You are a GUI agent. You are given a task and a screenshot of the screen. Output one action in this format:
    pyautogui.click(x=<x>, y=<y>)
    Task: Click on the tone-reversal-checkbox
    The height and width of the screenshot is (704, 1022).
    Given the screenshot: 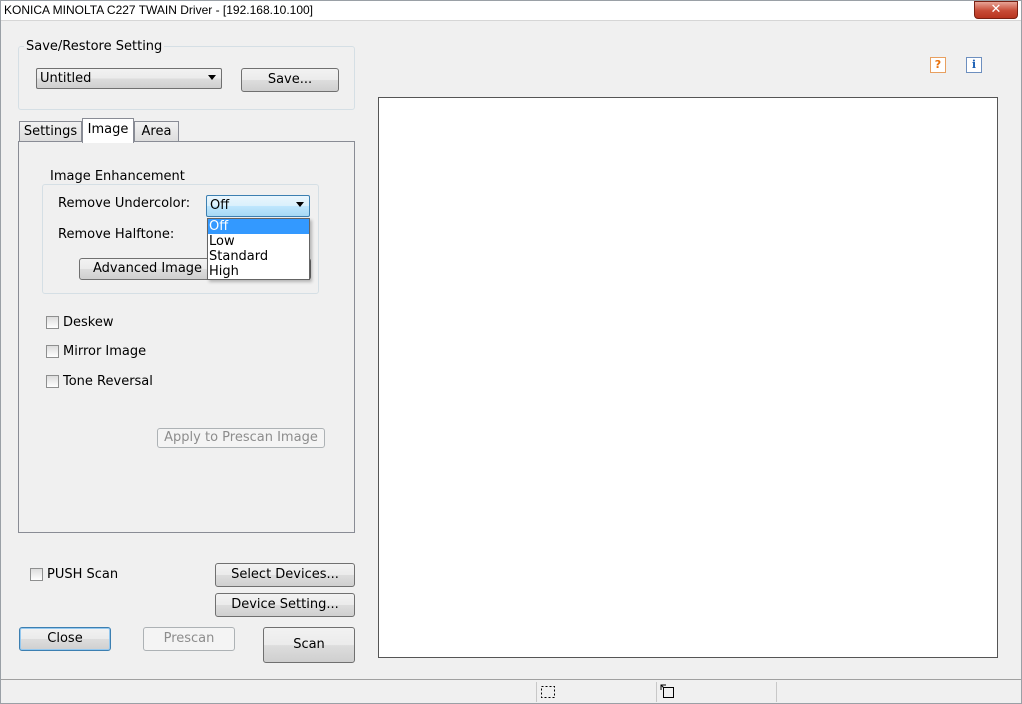 What is the action you would take?
    pyautogui.click(x=52, y=381)
    